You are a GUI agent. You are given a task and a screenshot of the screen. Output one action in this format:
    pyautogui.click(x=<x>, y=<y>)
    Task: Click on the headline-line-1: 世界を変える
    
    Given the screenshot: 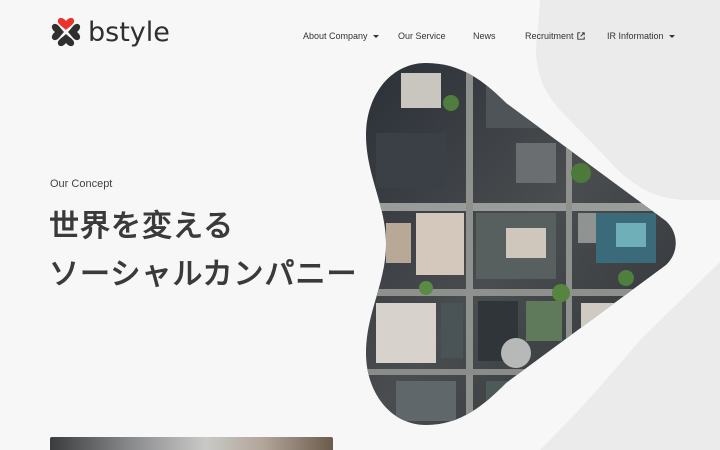 What is the action you would take?
    pyautogui.click(x=142, y=226)
    